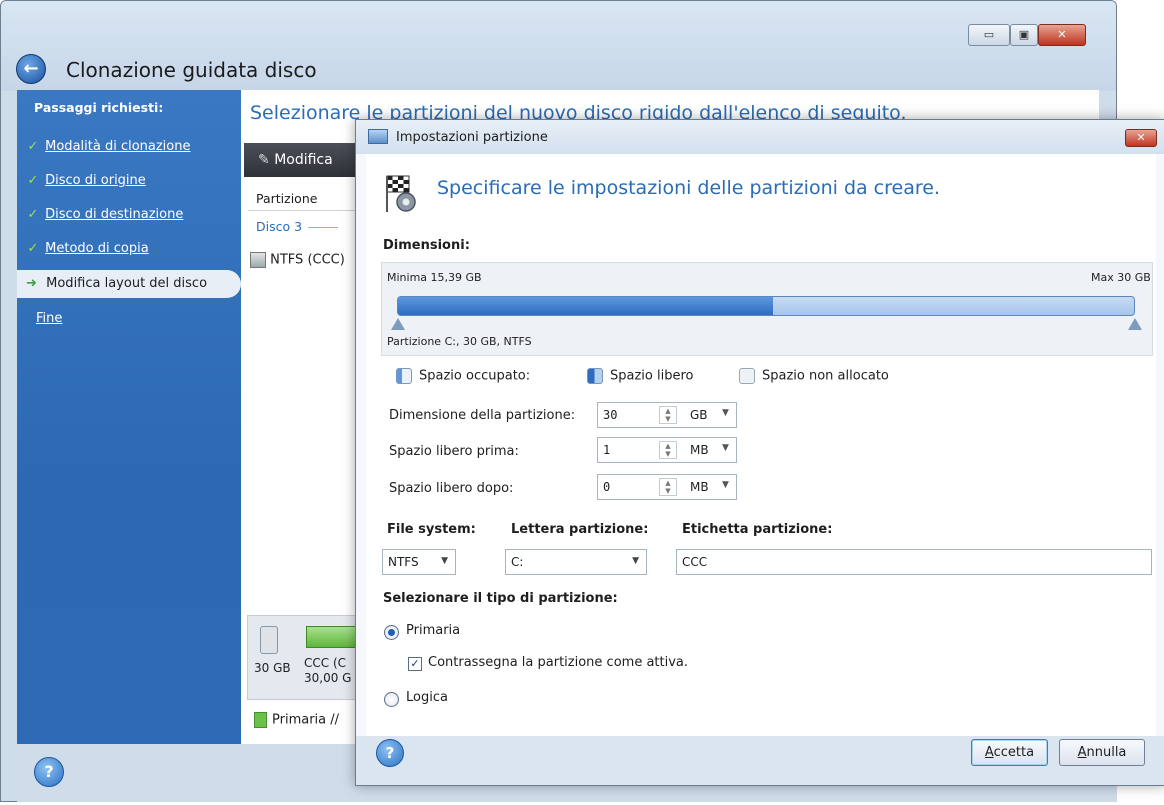 This screenshot has height=805, width=1164. Describe the element at coordinates (482, 415) in the screenshot. I see `partition-size-label: Dimensione della partizione:` at that location.